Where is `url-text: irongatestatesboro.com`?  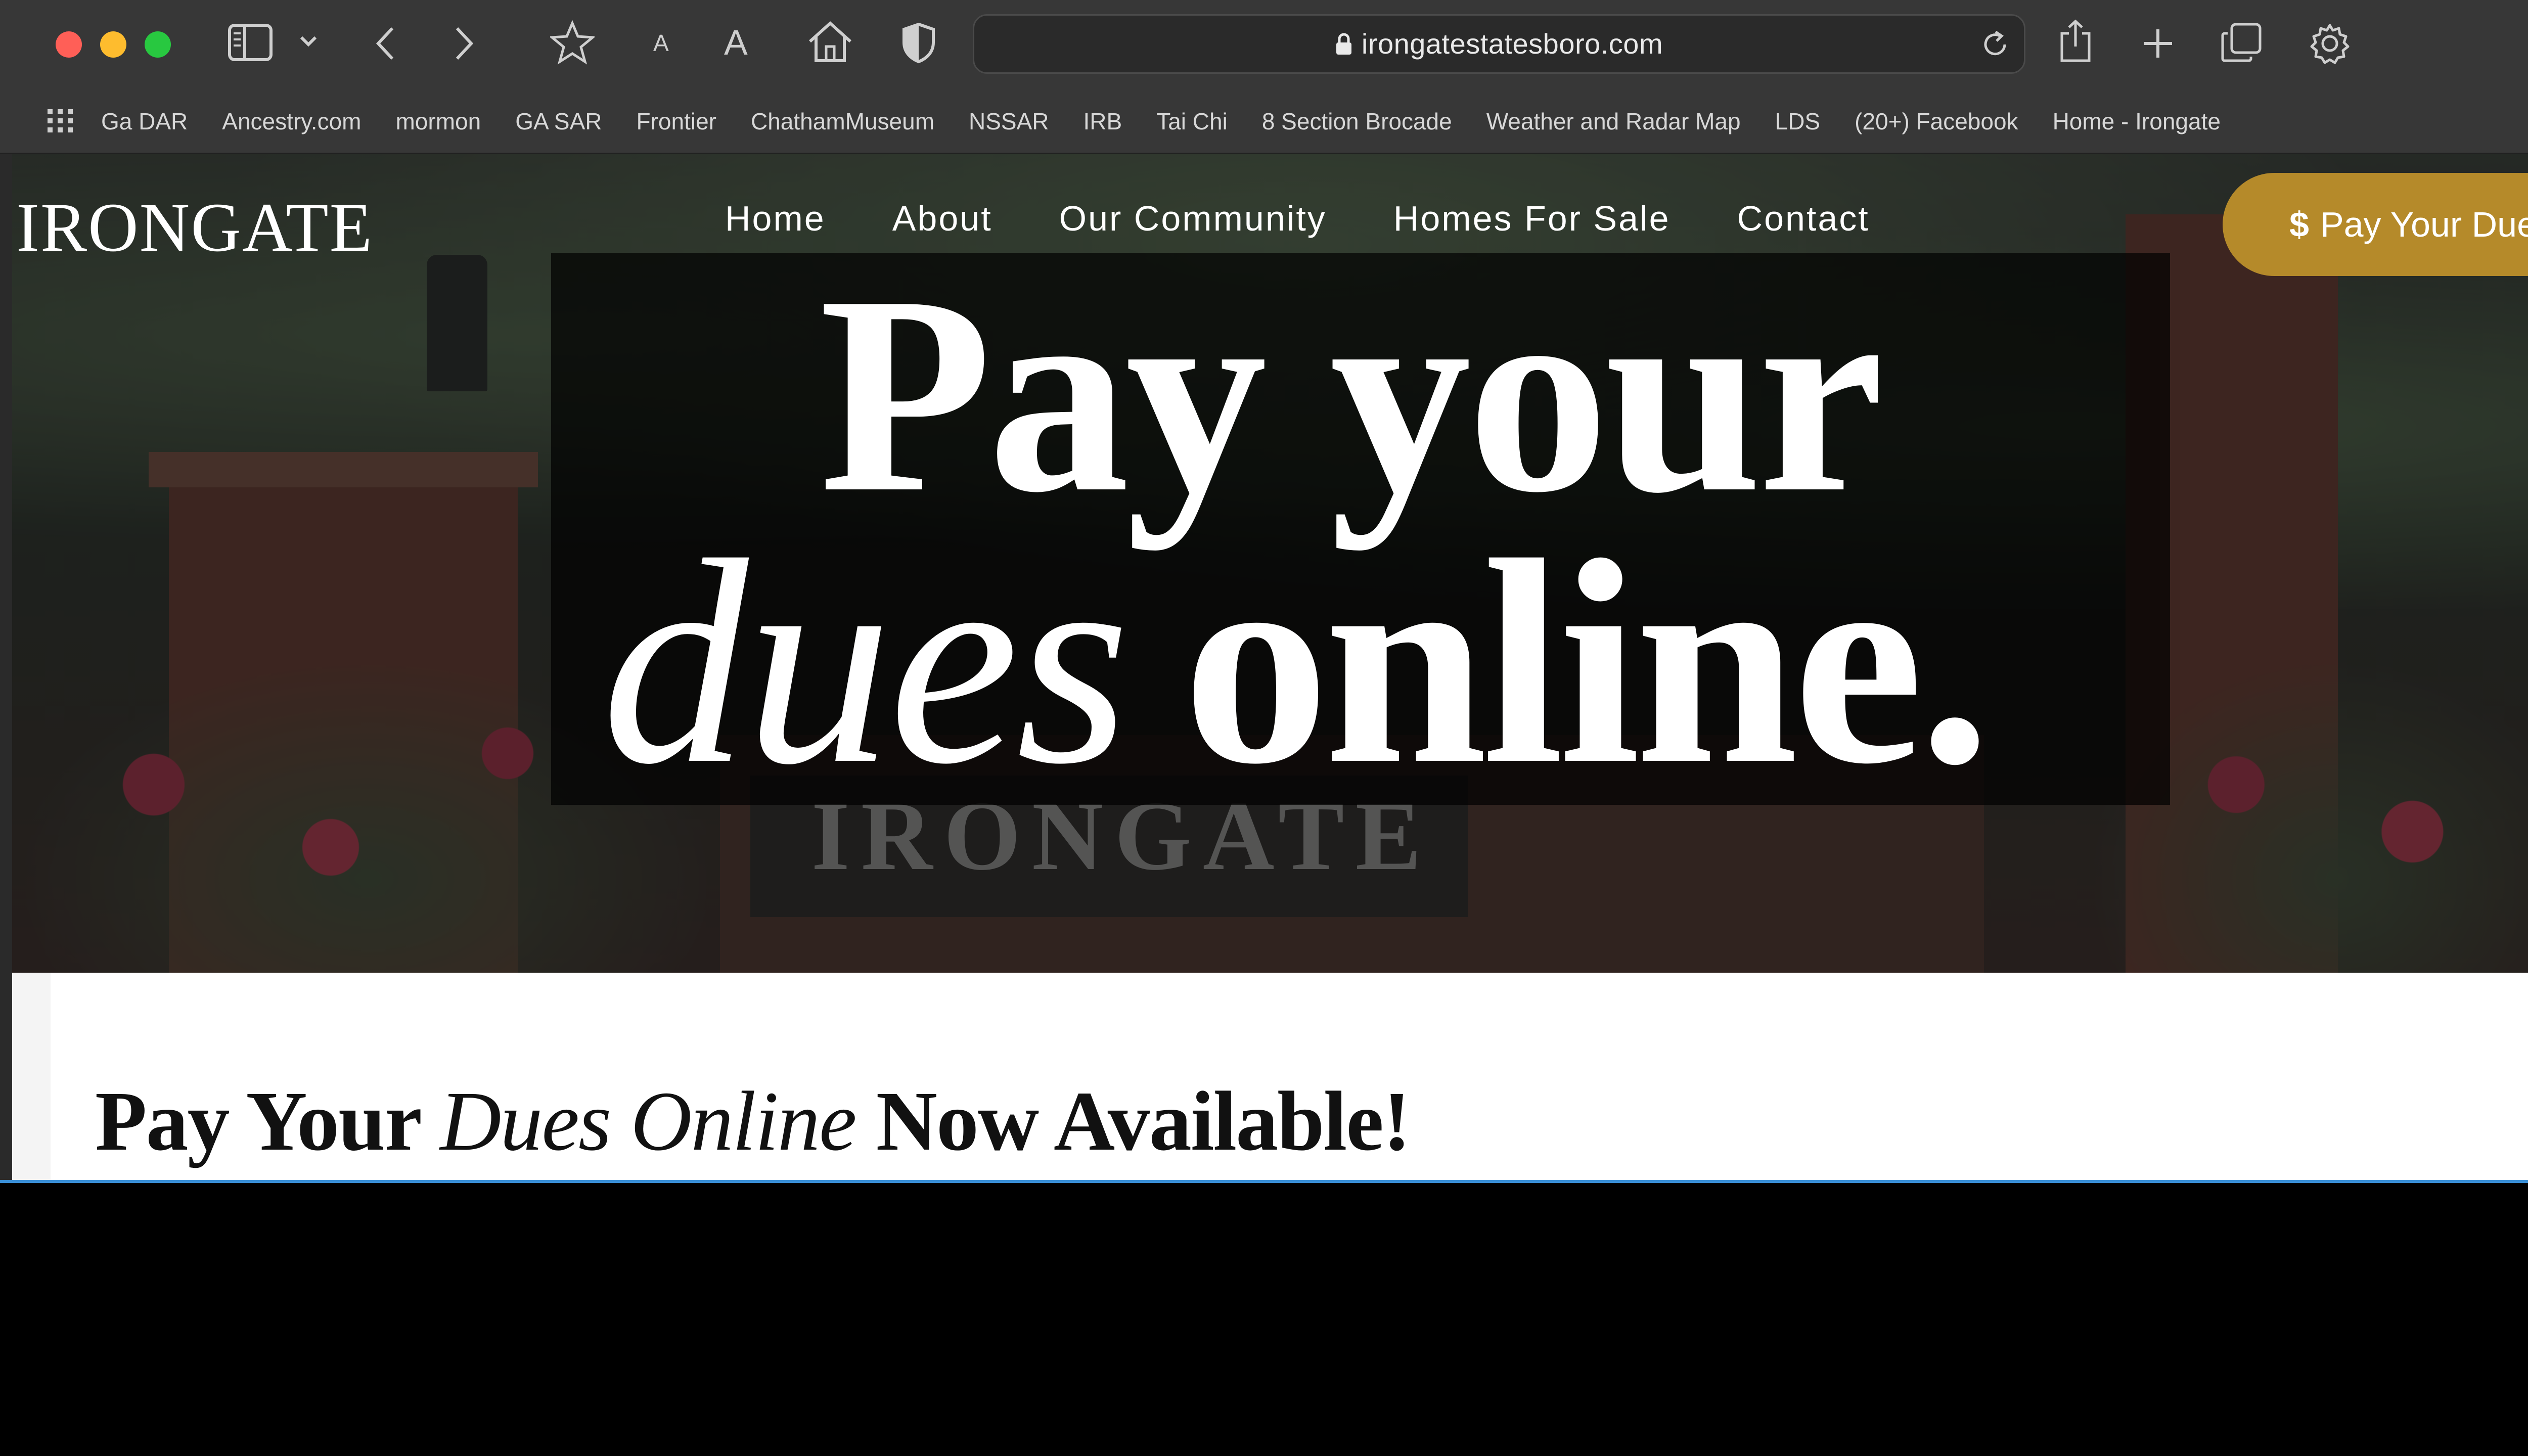
url-text: irongatestatesboro.com is located at coordinates (1512, 44).